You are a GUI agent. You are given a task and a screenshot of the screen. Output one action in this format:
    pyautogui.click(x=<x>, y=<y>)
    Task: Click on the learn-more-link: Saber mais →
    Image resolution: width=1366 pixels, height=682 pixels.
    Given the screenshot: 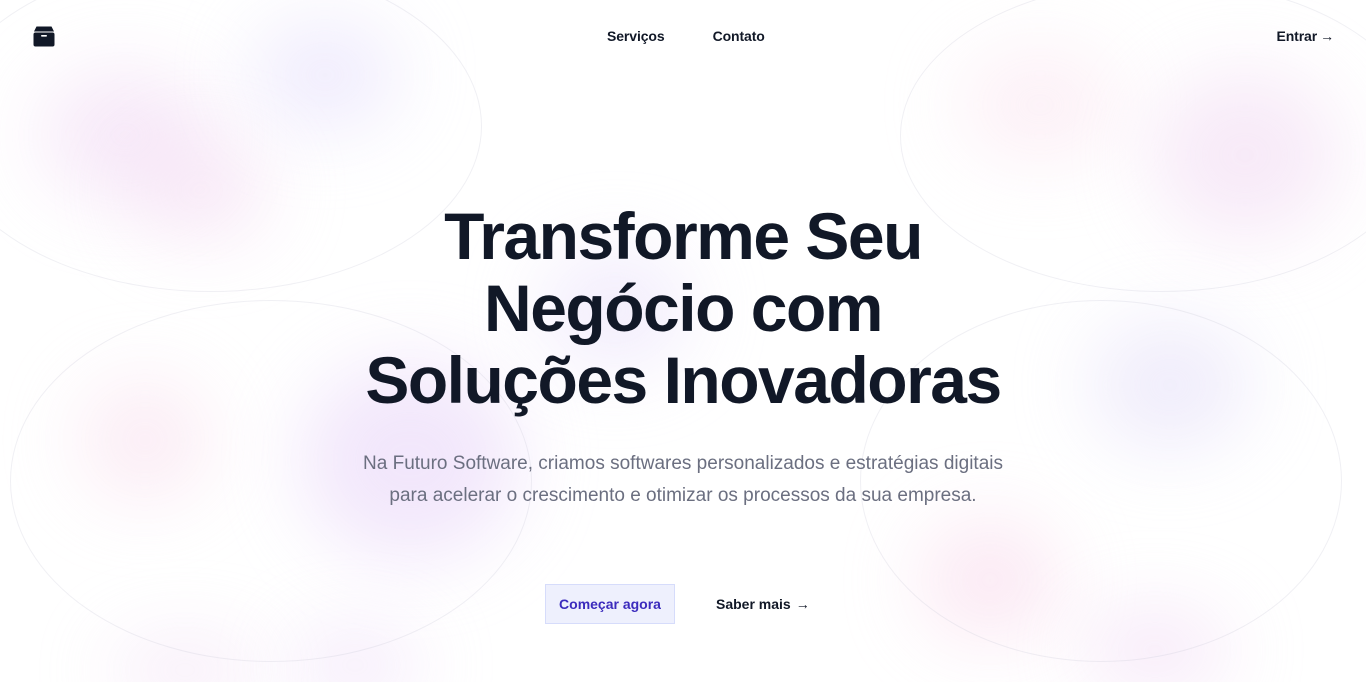 What is the action you would take?
    pyautogui.click(x=763, y=604)
    